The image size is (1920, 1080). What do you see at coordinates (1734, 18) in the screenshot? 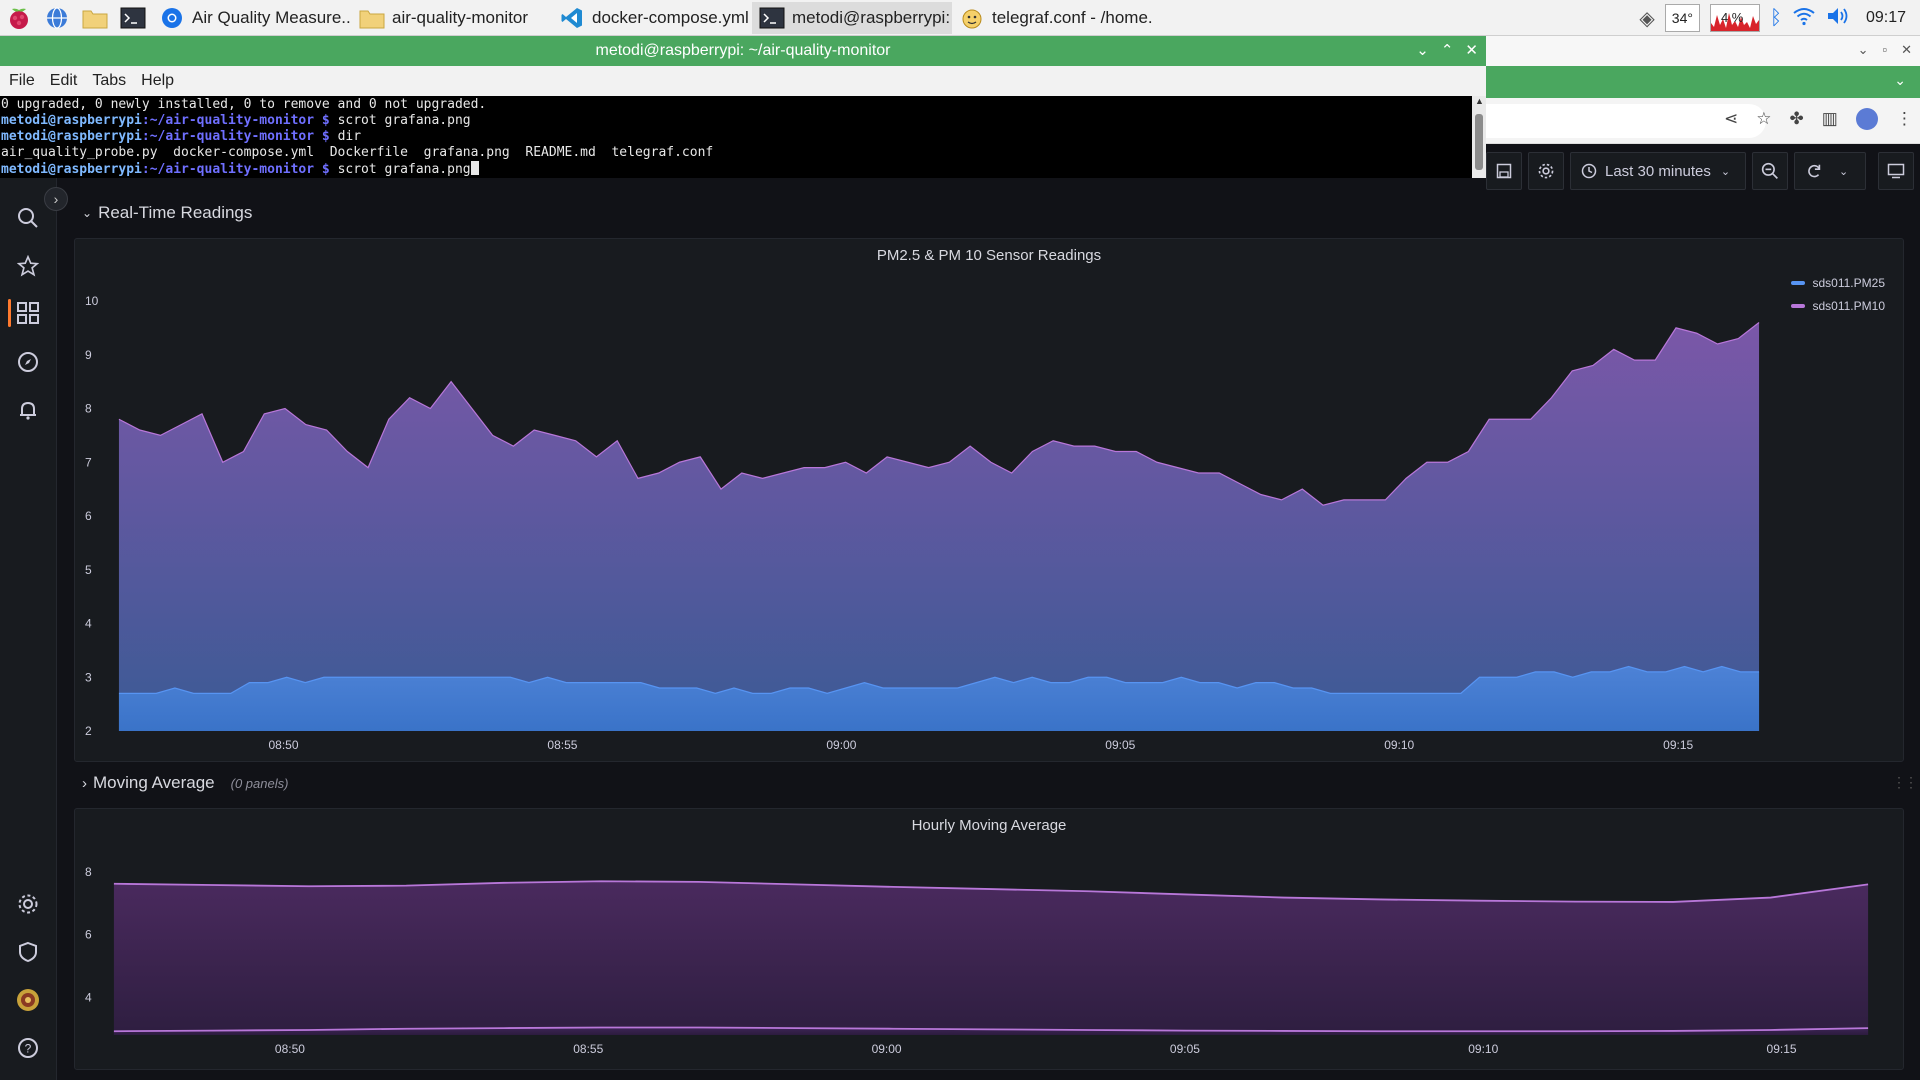
I see `cpu-usage-monitor: 4 %` at bounding box center [1734, 18].